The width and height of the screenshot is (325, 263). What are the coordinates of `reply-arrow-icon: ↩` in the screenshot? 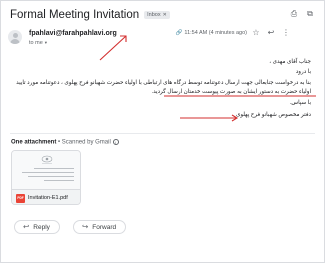 It's located at (26, 227).